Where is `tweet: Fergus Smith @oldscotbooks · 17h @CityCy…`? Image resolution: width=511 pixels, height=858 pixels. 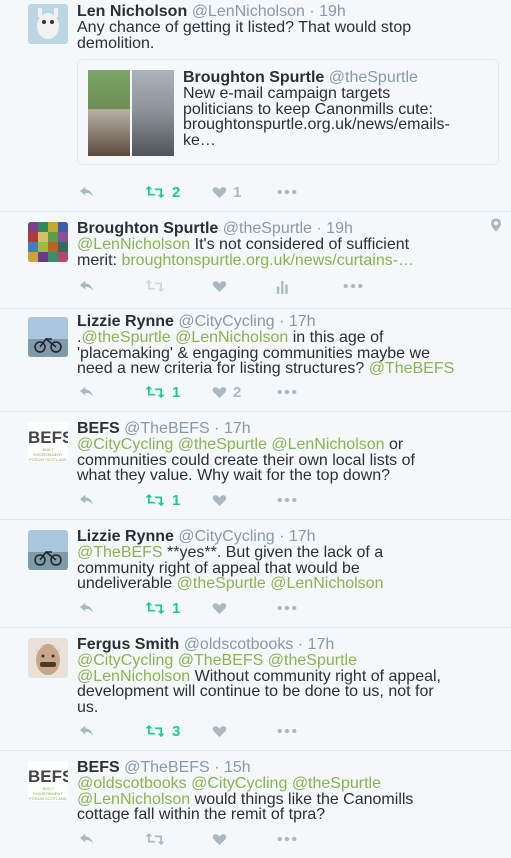 tweet: Fergus Smith @oldscotbooks · 17h @CityCy… is located at coordinates (255, 689).